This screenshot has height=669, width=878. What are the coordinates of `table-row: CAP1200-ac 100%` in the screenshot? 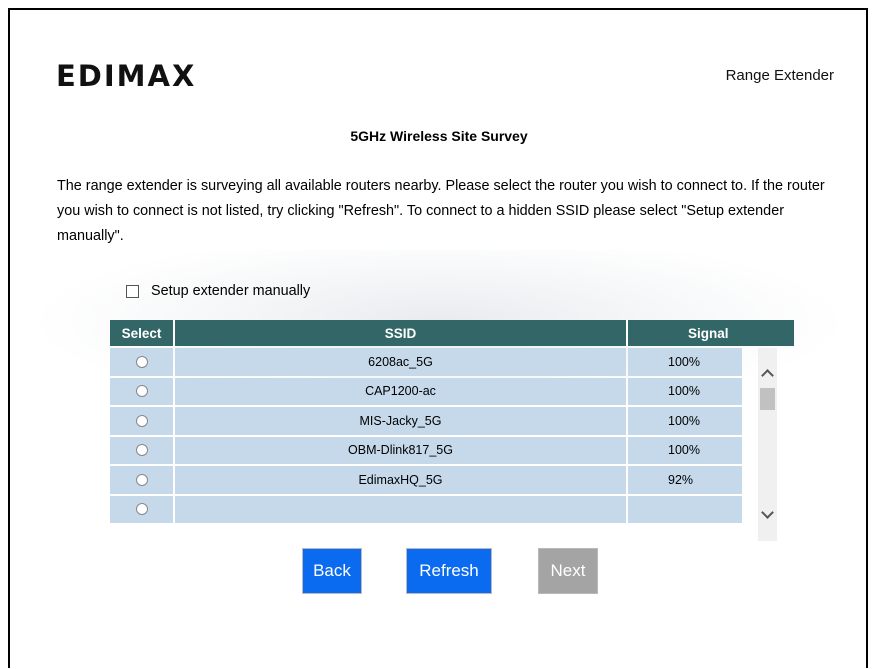 It's located at (452, 391).